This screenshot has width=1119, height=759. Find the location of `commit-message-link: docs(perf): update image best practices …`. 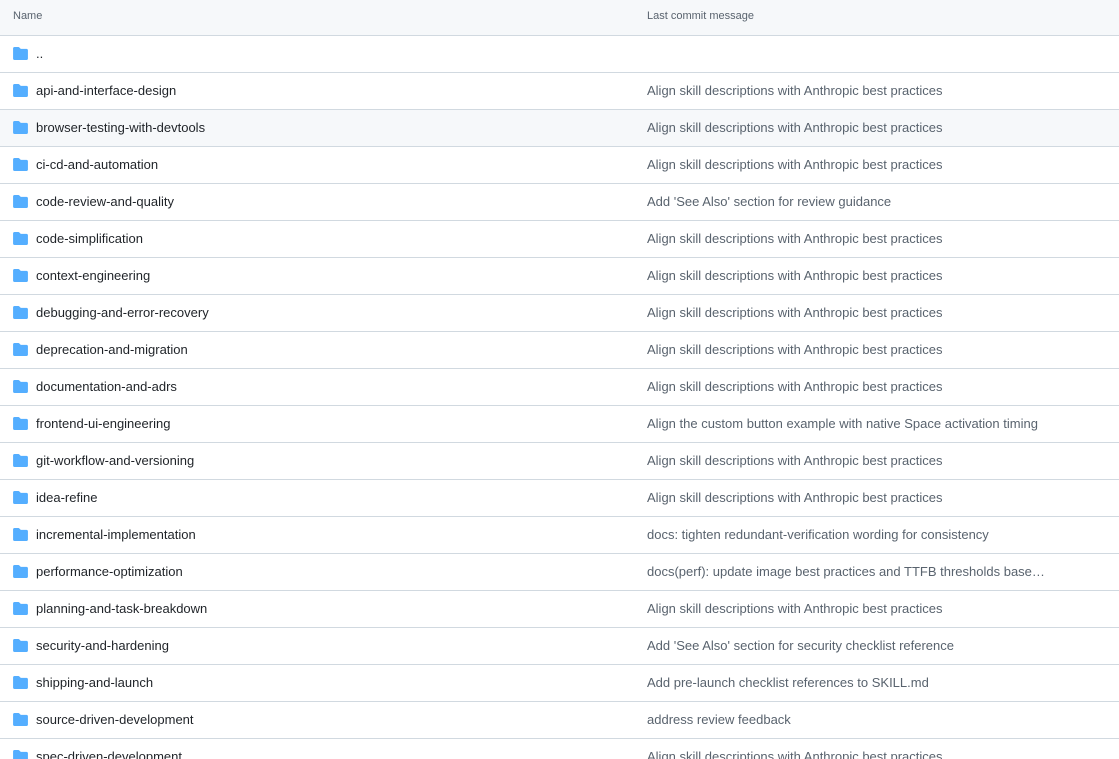

commit-message-link: docs(perf): update image best practices … is located at coordinates (849, 571).